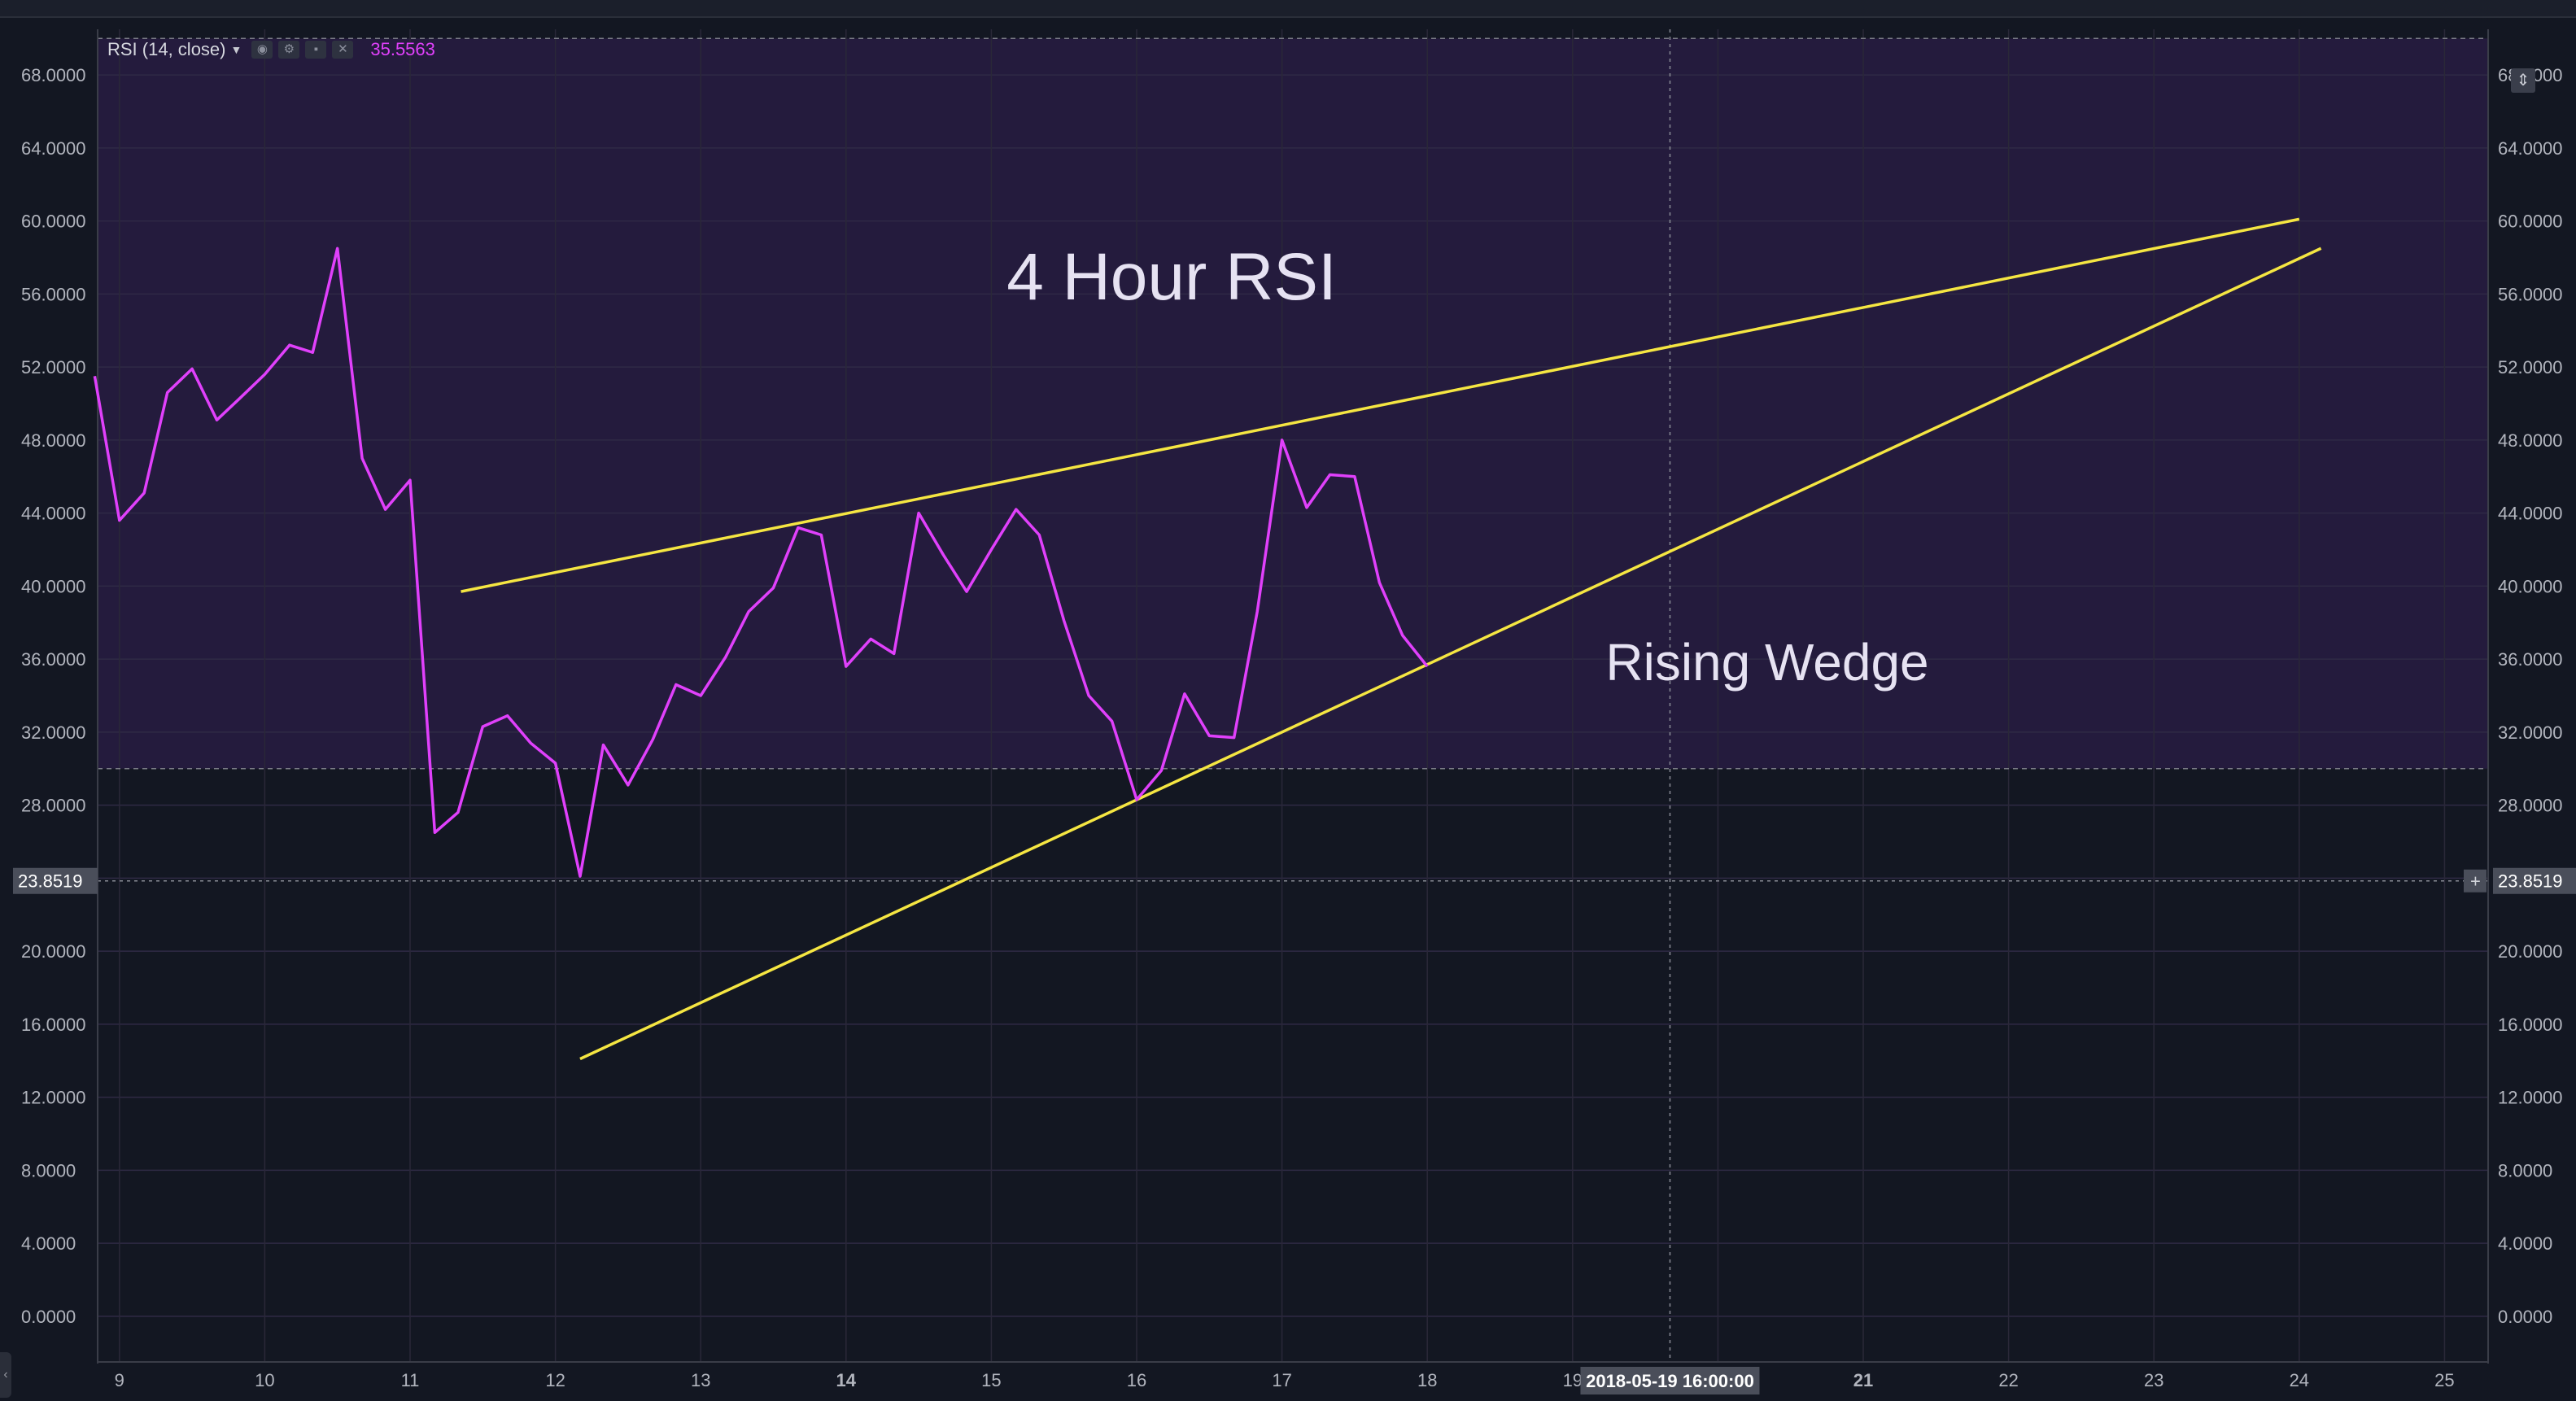  Describe the element at coordinates (2530, 586) in the screenshot. I see `y-tick-label-right: 40.0000` at that location.